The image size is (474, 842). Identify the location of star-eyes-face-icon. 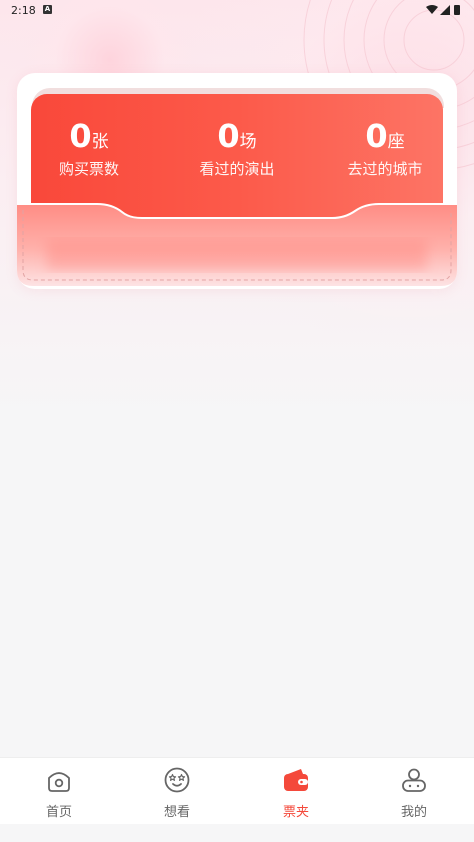
(177, 780).